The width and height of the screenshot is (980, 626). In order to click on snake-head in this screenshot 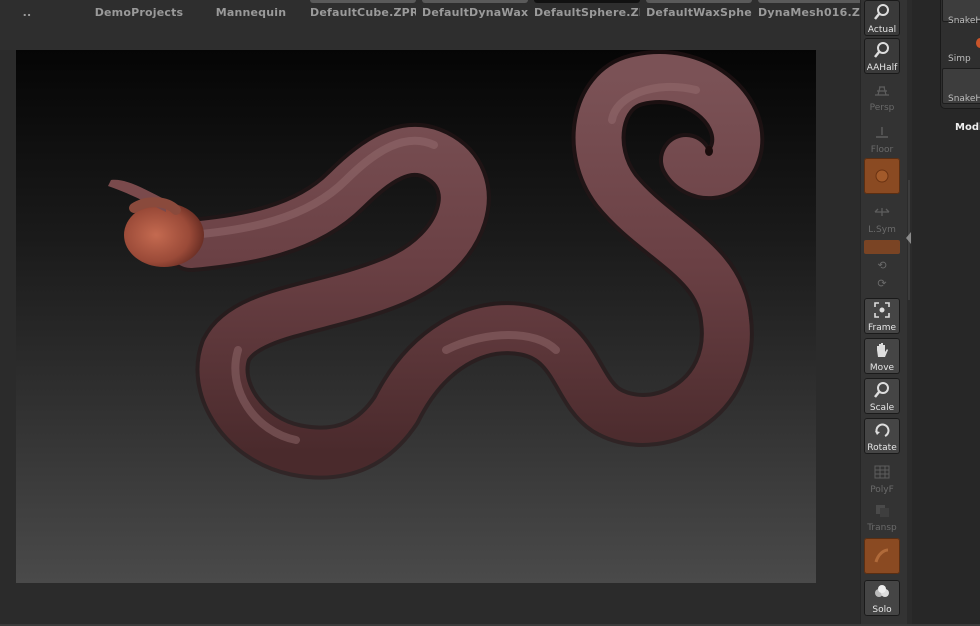, I will do `click(164, 235)`.